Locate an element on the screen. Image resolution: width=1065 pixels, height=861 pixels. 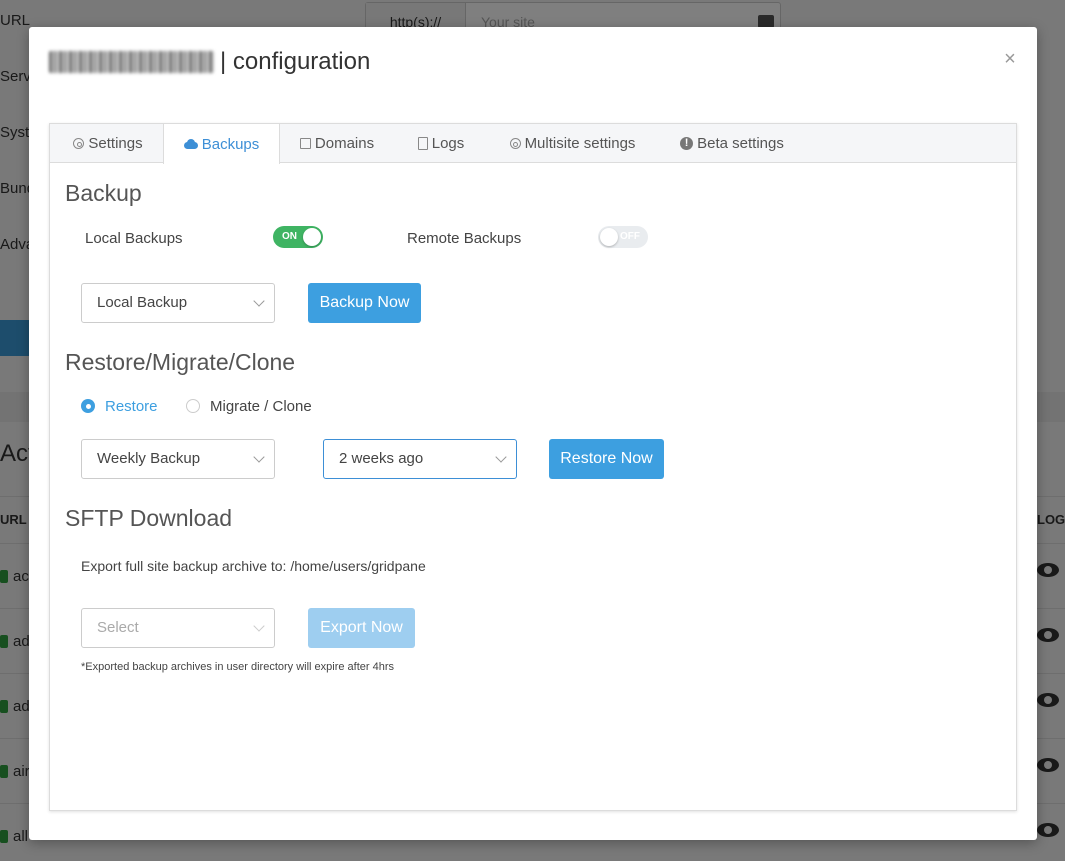
toggle-on-text: ON is located at coordinates (289, 236).